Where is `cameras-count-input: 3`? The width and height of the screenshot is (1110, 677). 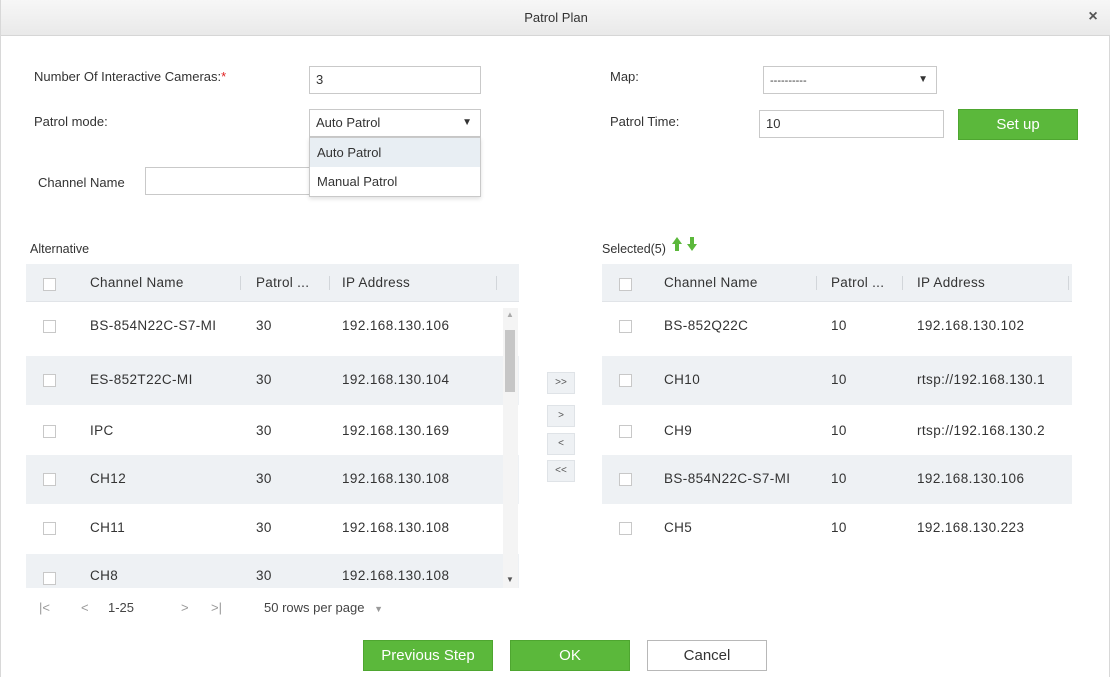 cameras-count-input: 3 is located at coordinates (395, 80).